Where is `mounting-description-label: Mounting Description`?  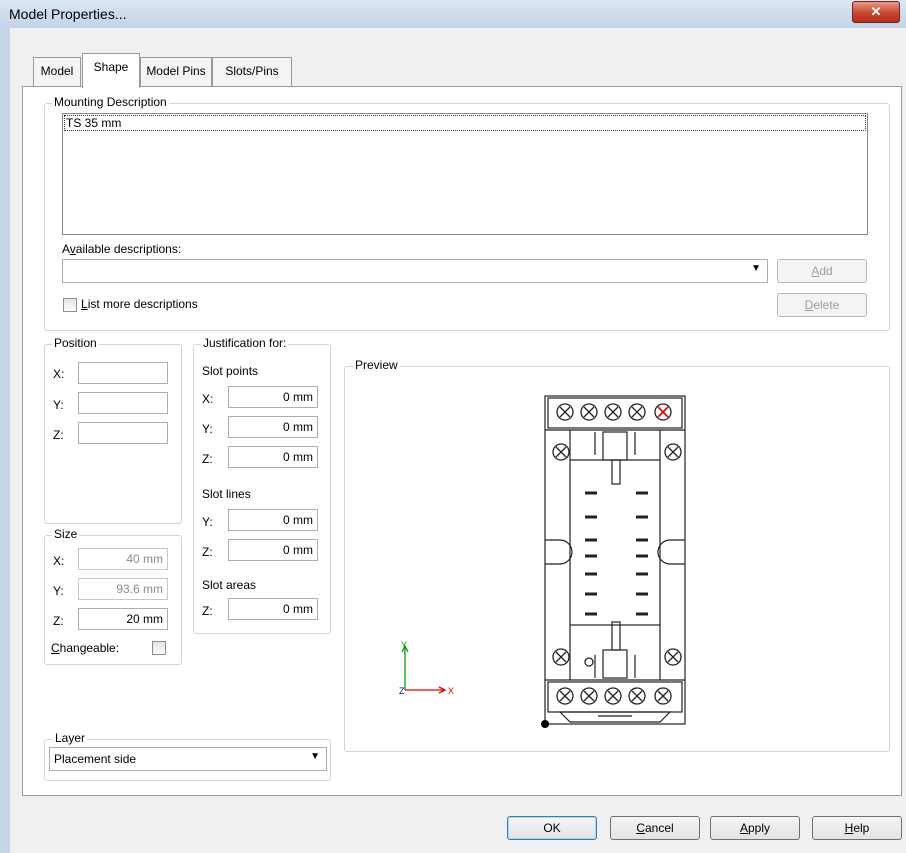
mounting-description-label: Mounting Description is located at coordinates (110, 102).